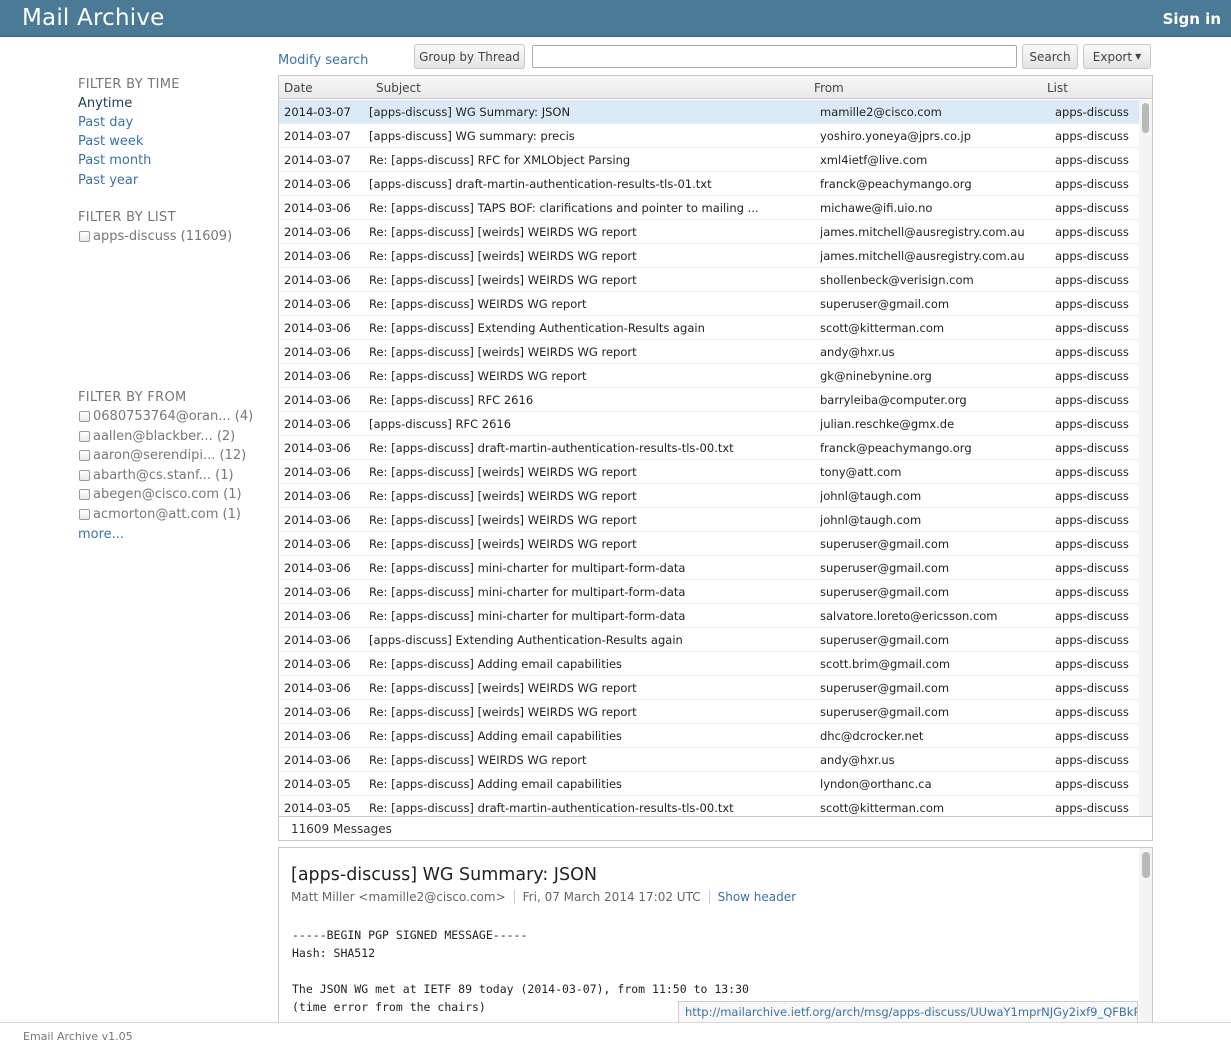  Describe the element at coordinates (108, 180) in the screenshot. I see `time-filter-past-year: Past year` at that location.